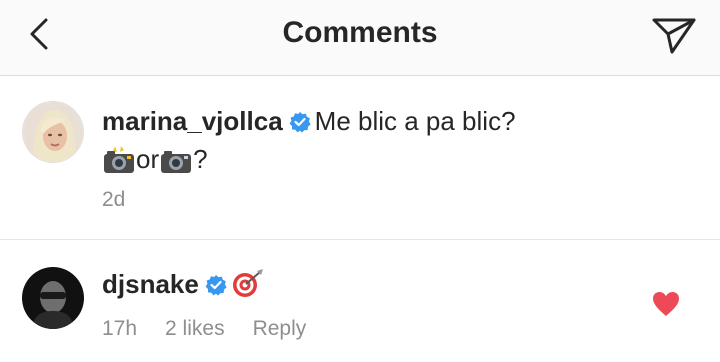 This screenshot has width=720, height=362. Describe the element at coordinates (150, 284) in the screenshot. I see `username: djsnake` at that location.